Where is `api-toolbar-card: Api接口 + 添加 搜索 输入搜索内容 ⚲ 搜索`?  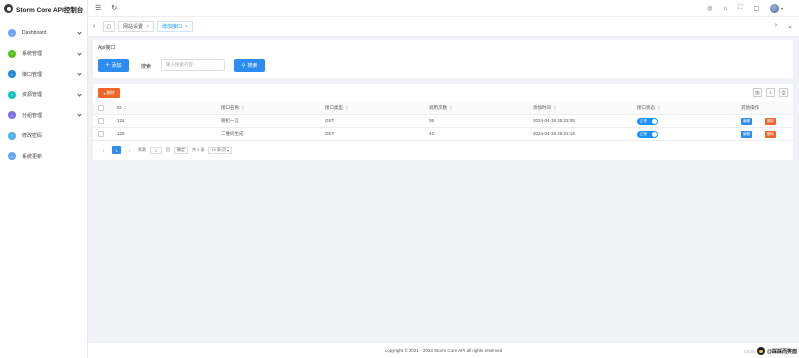 api-toolbar-card: Api接口 + 添加 搜索 输入搜索内容 ⚲ 搜索 is located at coordinates (443, 59).